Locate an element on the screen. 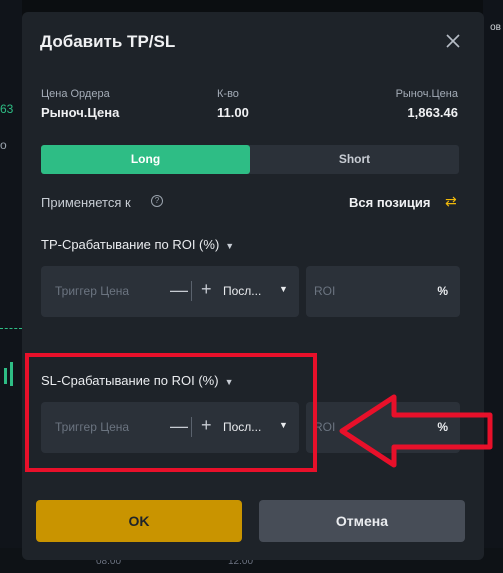 The image size is (503, 573). question-circle-icon: ? is located at coordinates (157, 201).